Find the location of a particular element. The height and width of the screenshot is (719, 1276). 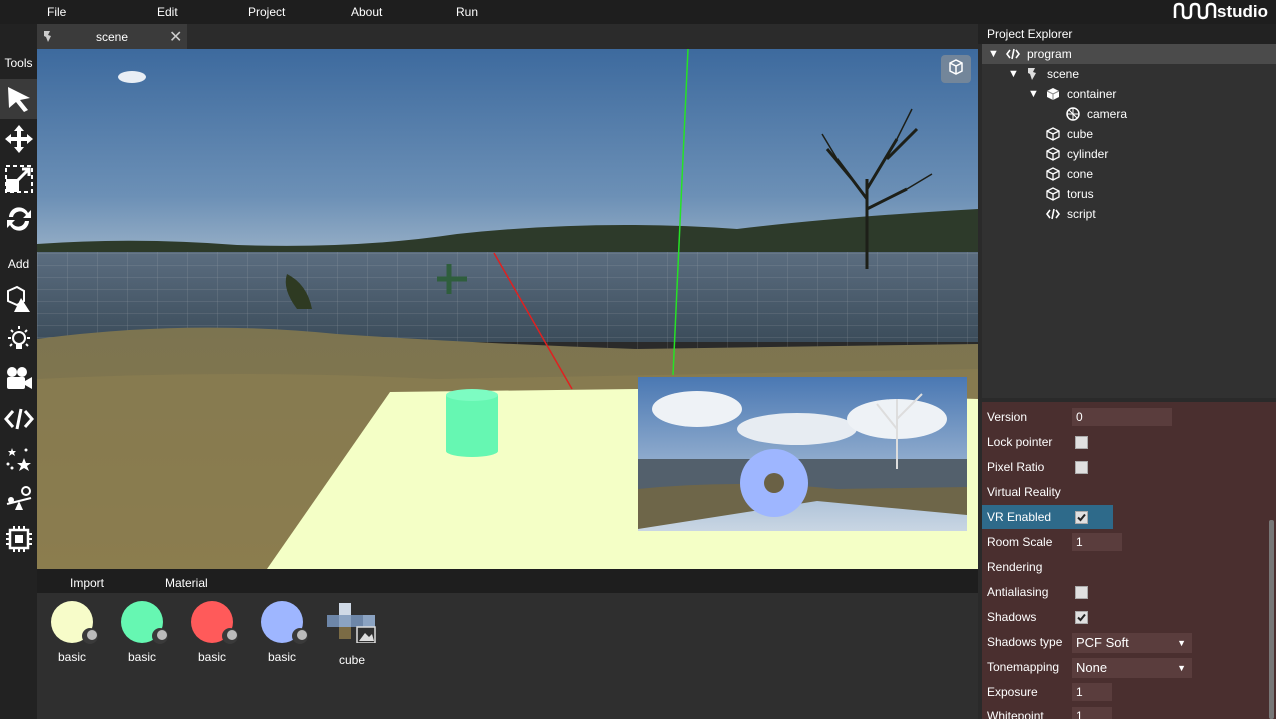

select-tool-button is located at coordinates (18, 99).